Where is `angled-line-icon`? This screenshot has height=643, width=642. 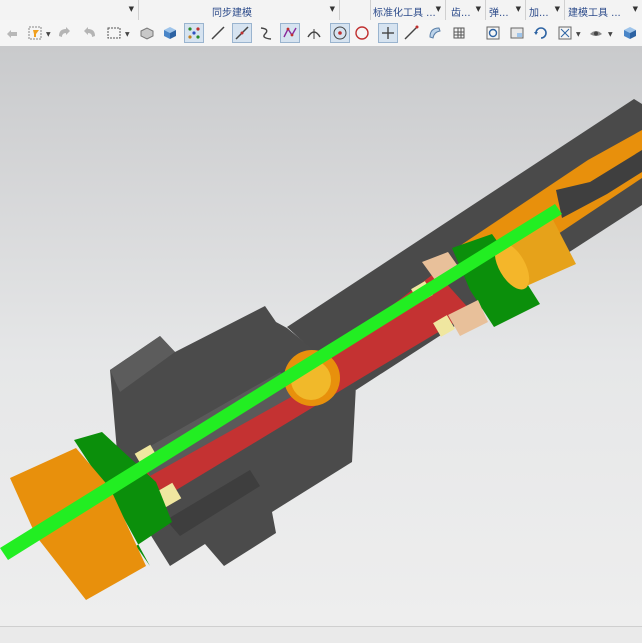 angled-line-icon is located at coordinates (242, 33).